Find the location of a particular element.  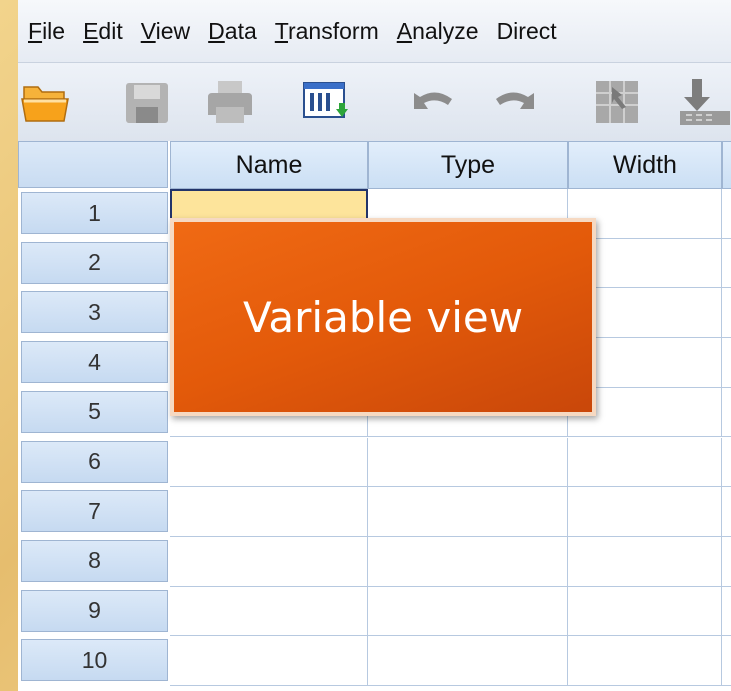

column-header-width: Width is located at coordinates (645, 165).